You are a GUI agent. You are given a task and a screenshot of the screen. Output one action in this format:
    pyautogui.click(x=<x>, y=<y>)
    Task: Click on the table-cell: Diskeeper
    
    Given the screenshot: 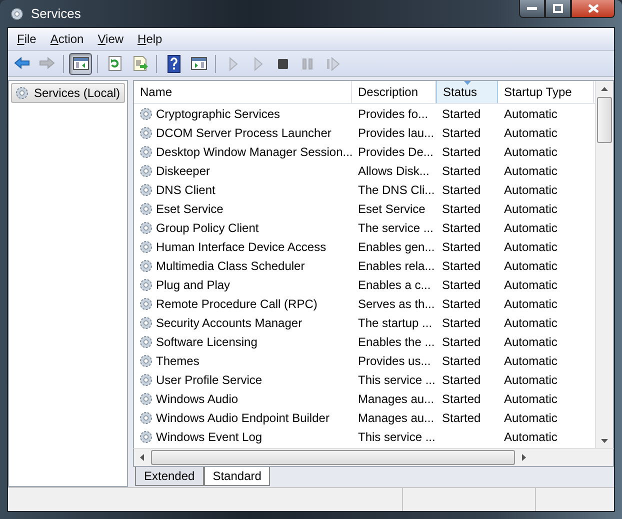 What is the action you would take?
    pyautogui.click(x=183, y=171)
    